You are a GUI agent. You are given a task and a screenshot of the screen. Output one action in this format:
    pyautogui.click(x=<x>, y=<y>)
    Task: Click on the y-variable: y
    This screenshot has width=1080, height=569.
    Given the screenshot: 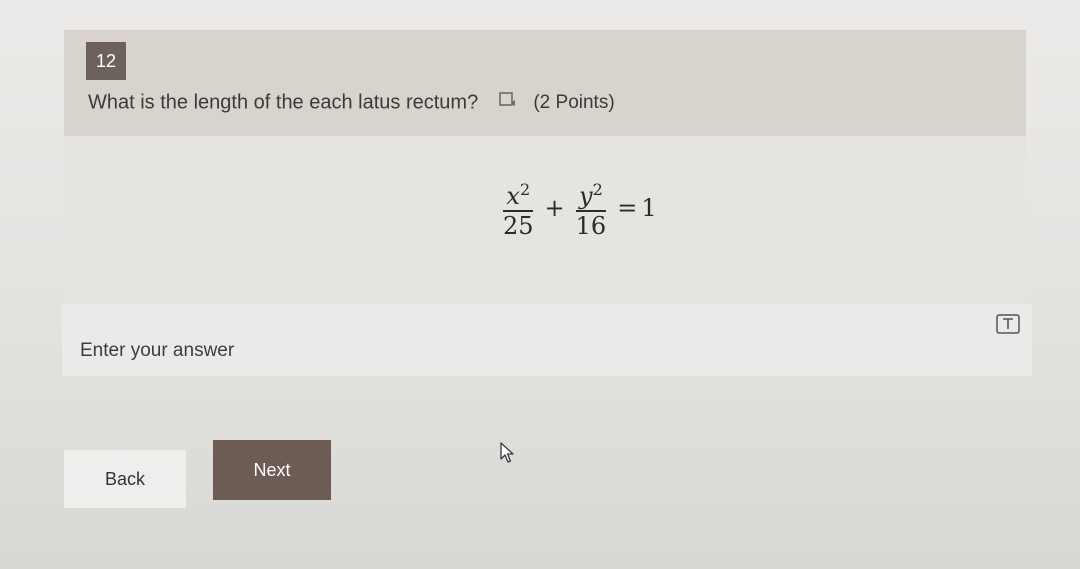 What is the action you would take?
    pyautogui.click(x=586, y=196)
    